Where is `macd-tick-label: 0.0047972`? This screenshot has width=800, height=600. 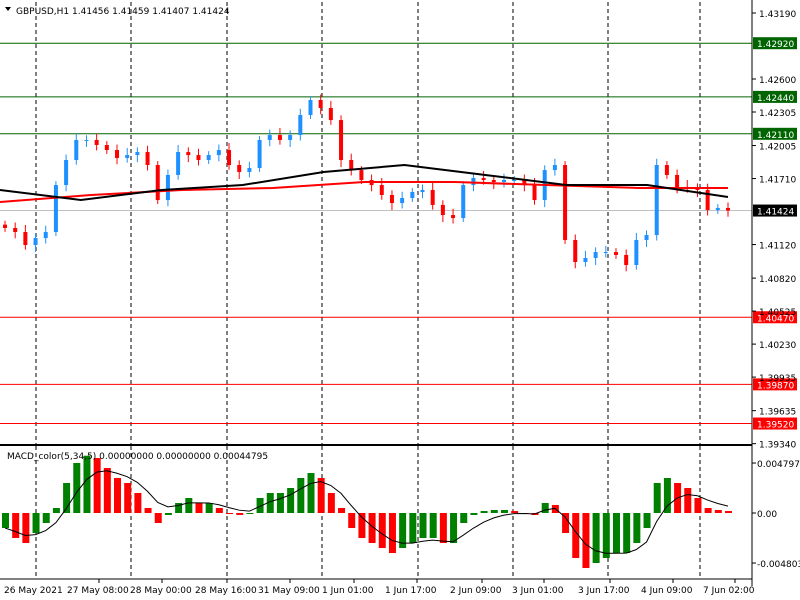 macd-tick-label: 0.0047972 is located at coordinates (778, 465).